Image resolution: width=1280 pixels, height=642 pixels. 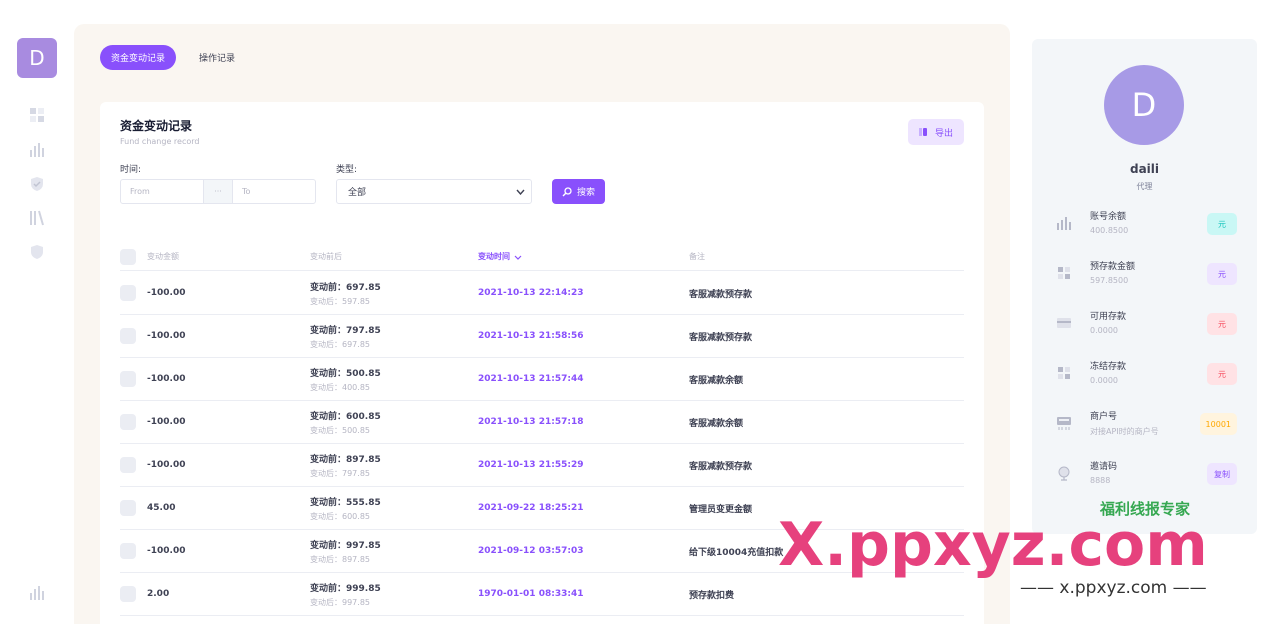 What do you see at coordinates (131, 170) in the screenshot?
I see `time-label: 时间:` at bounding box center [131, 170].